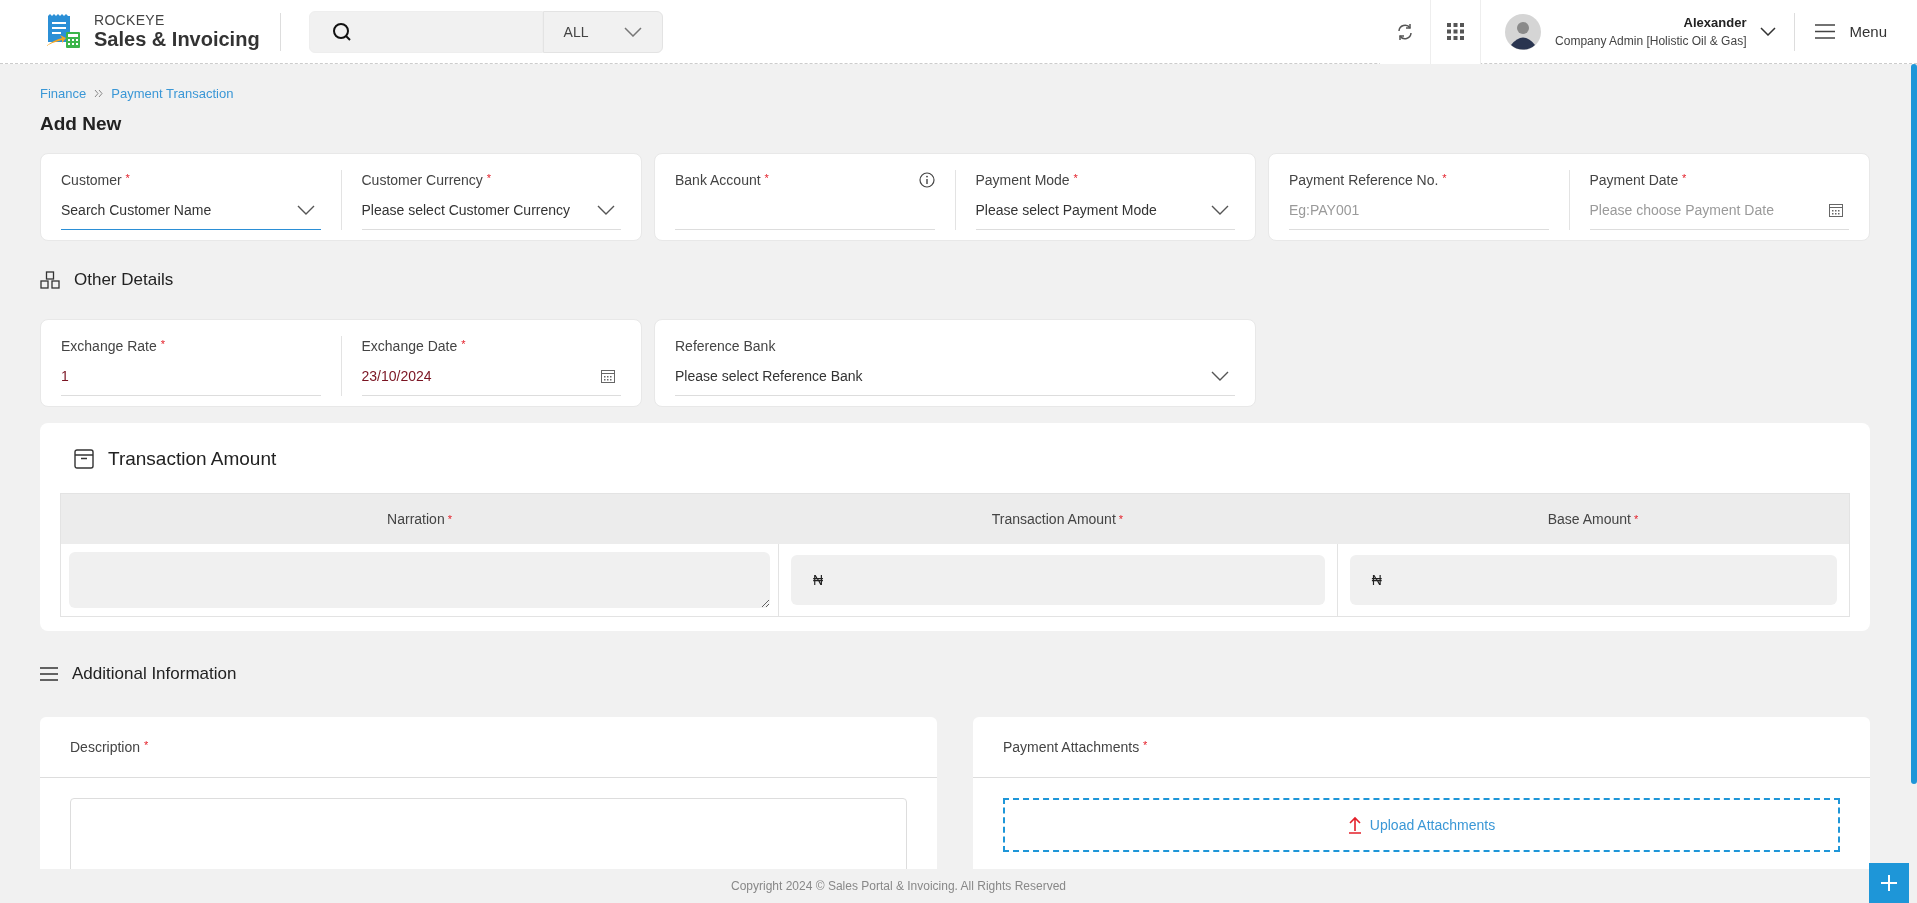 The width and height of the screenshot is (1917, 903). Describe the element at coordinates (413, 346) in the screenshot. I see `field-label: Exchange Date *` at that location.